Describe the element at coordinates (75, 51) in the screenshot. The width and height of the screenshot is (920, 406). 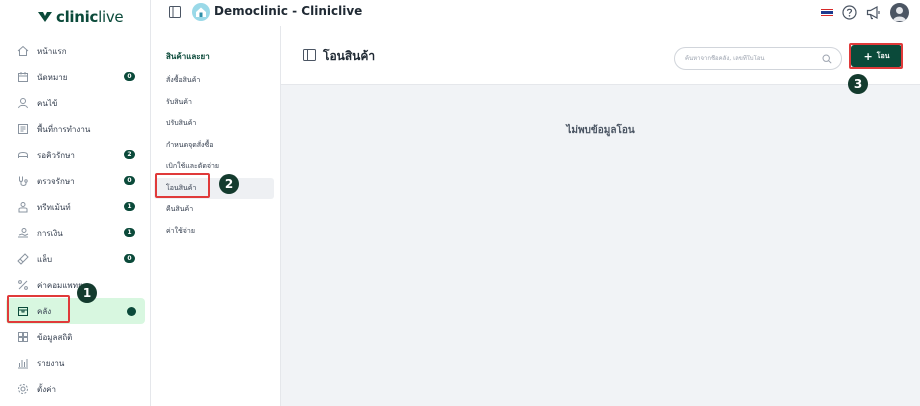
I see `sidebar-item-home: หน้าแรก` at that location.